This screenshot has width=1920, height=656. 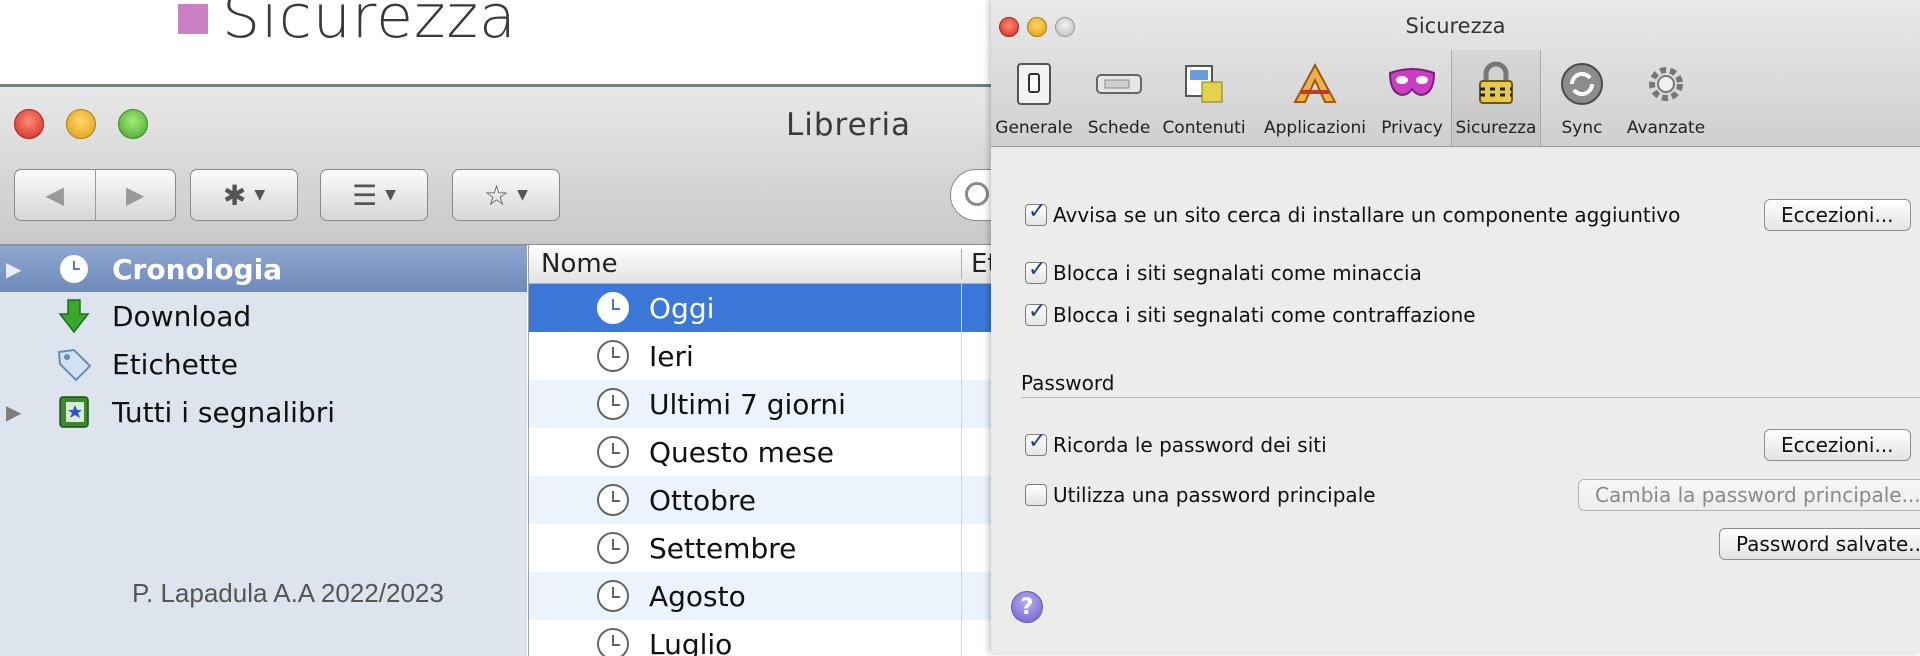 I want to click on tab-applicazioni: Applicazioni, so click(x=1315, y=98).